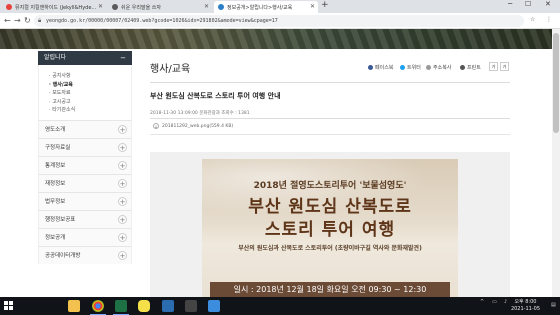 The width and height of the screenshot is (560, 315). Describe the element at coordinates (470, 67) in the screenshot. I see `print-button: 프린트` at that location.